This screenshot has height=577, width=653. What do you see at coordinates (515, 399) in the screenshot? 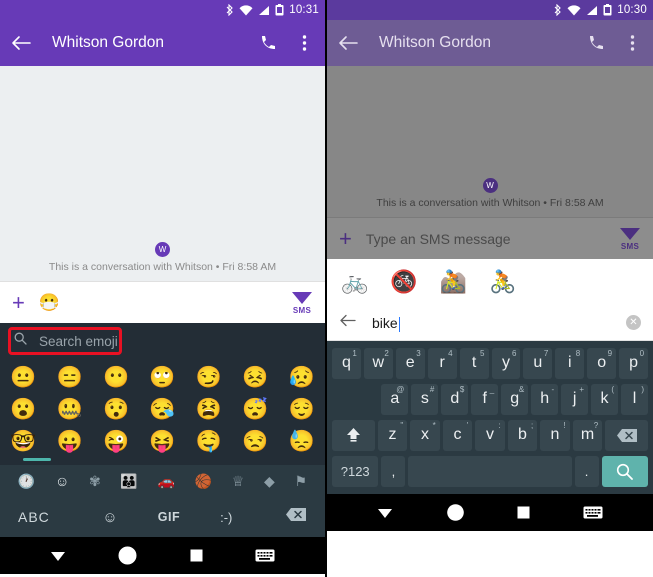
I see `key-g: g &` at bounding box center [515, 399].